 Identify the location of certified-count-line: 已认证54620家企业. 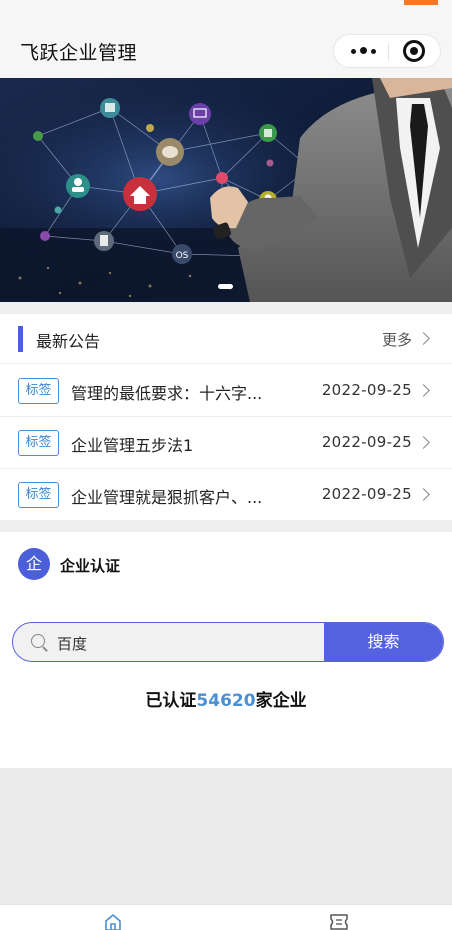
(226, 698).